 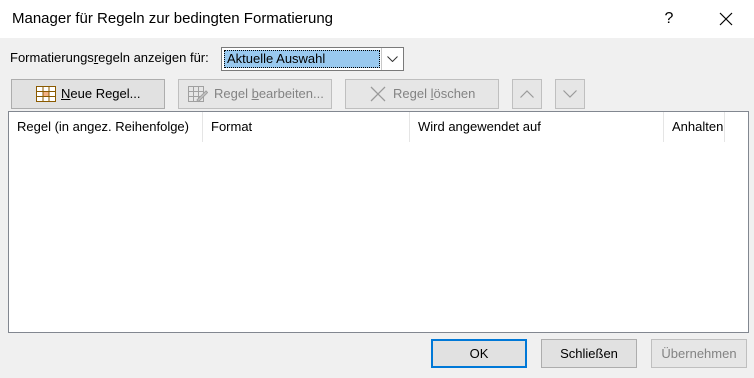 What do you see at coordinates (537, 127) in the screenshot?
I see `column-header-applies-to: Wird angewendet auf` at bounding box center [537, 127].